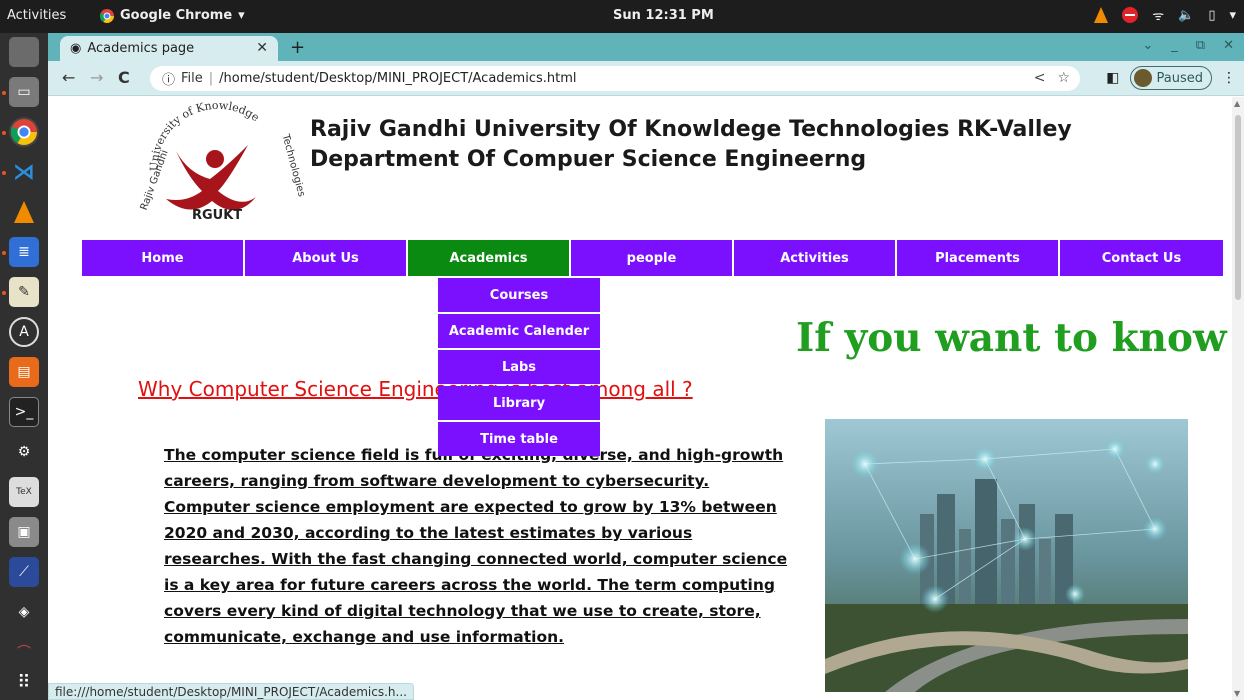 The height and width of the screenshot is (700, 1244). What do you see at coordinates (1186, 15) in the screenshot?
I see `volume-icon: 🔈` at bounding box center [1186, 15].